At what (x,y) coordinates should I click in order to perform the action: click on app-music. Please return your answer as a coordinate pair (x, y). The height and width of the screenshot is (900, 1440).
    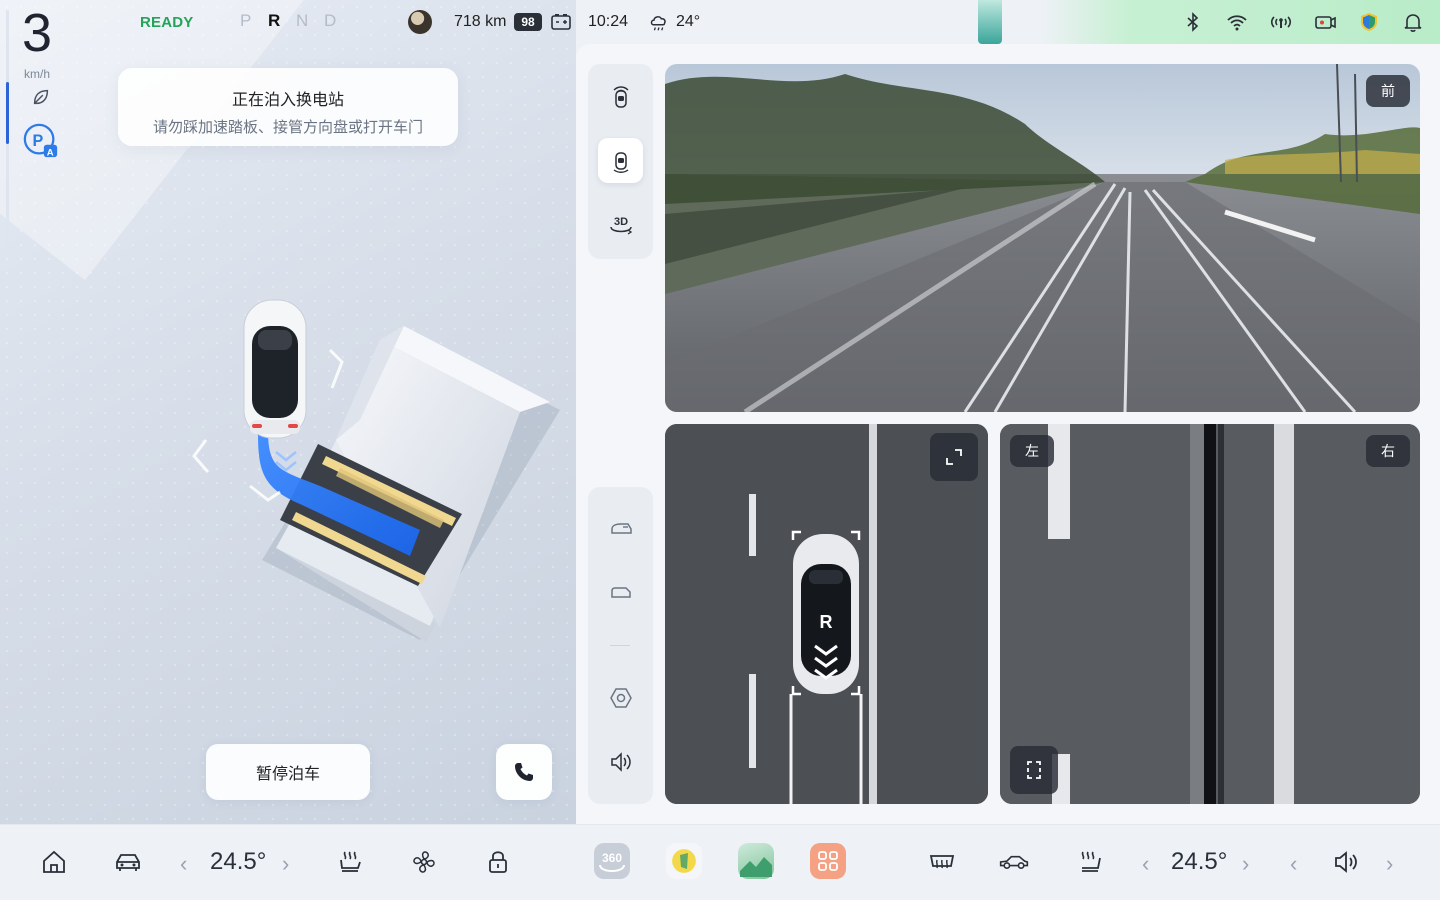
    Looking at the image, I should click on (684, 861).